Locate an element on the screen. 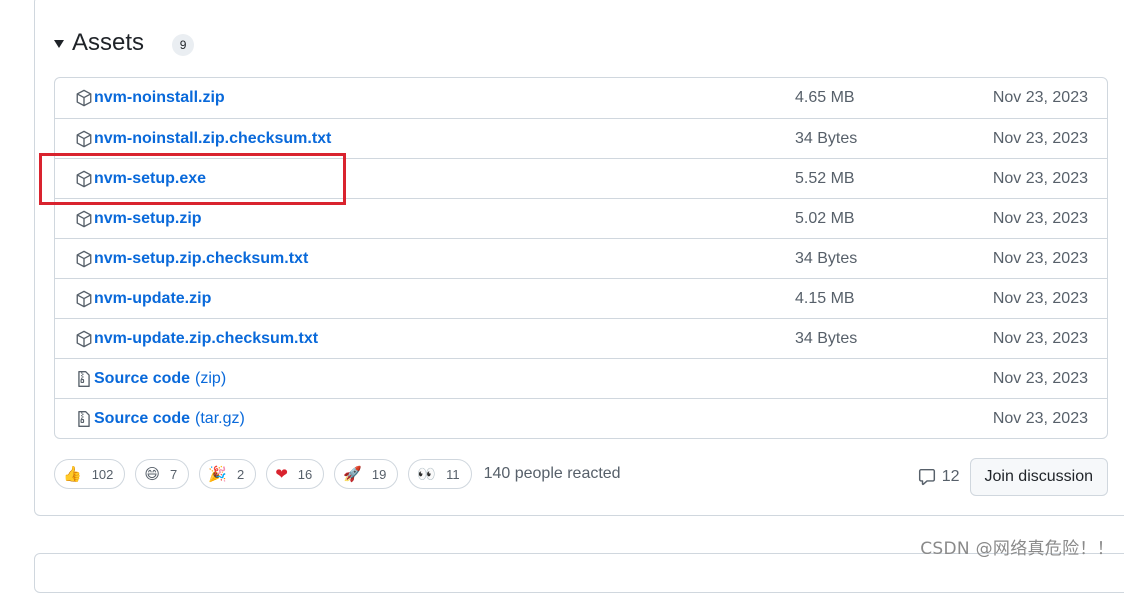  asset-row: Source code (tar.gz) Nov 23, 2023 is located at coordinates (581, 418).